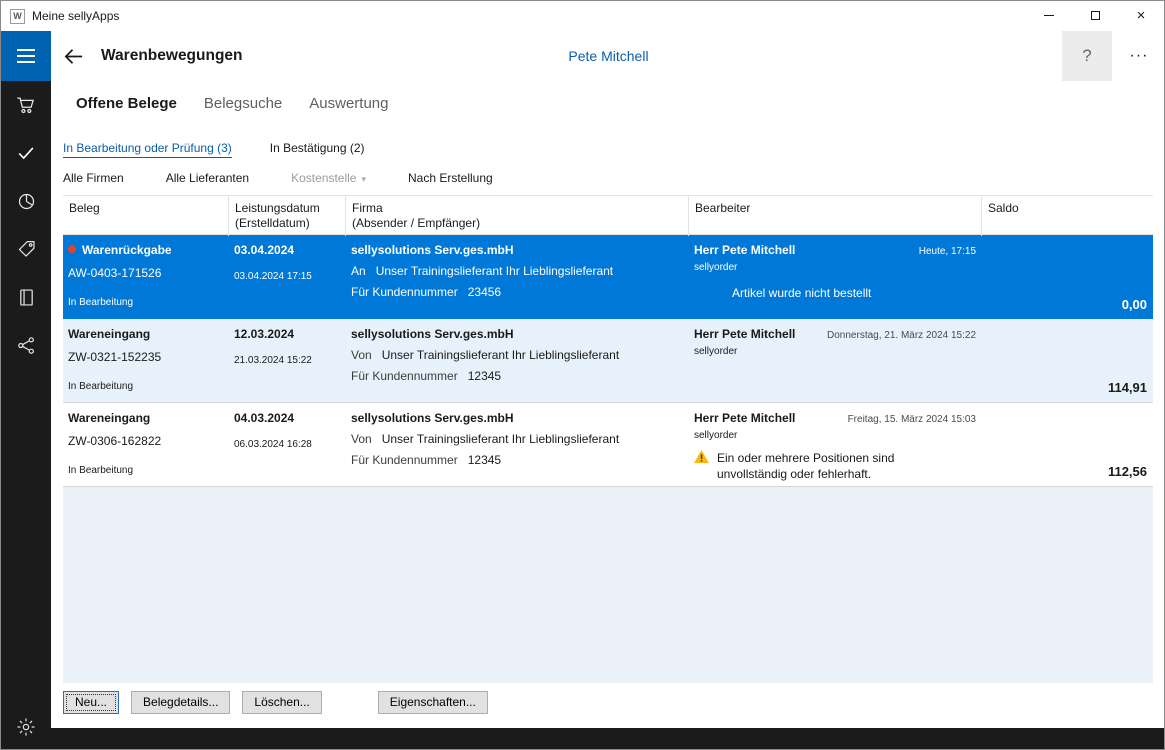 The width and height of the screenshot is (1165, 750). What do you see at coordinates (243, 103) in the screenshot?
I see `tab-belegsuche: Belegsuche` at bounding box center [243, 103].